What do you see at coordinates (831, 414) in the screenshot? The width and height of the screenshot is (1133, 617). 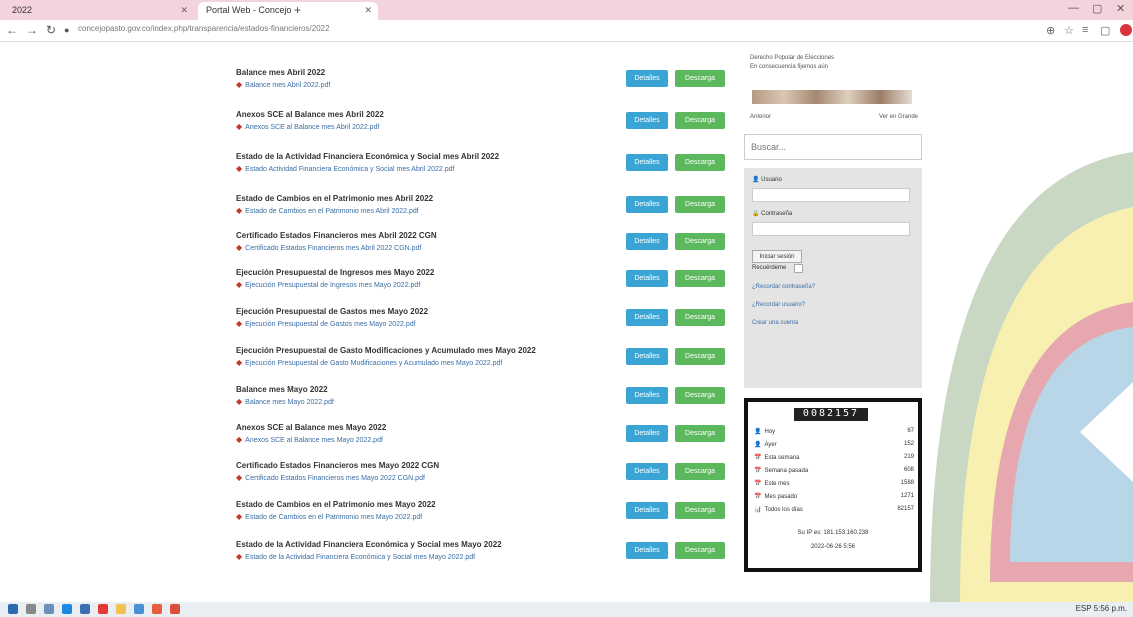 I see `counter-digits: 0082157` at bounding box center [831, 414].